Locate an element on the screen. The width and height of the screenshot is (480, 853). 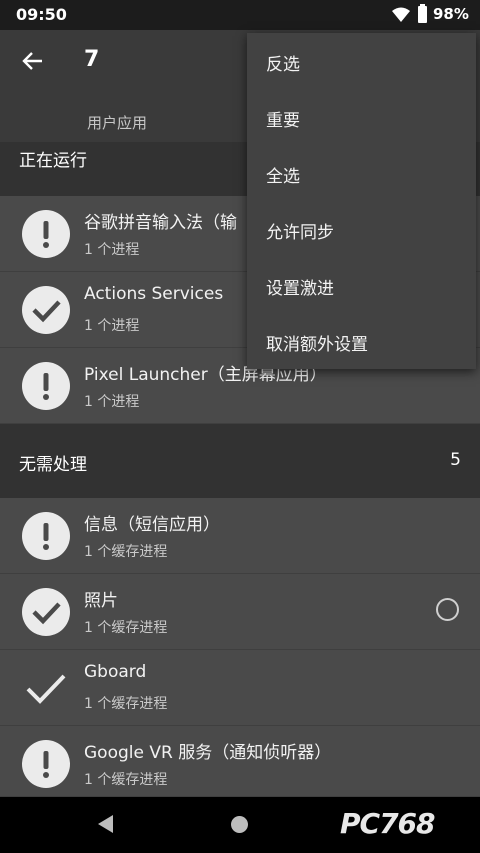
section-title: 无需处理 is located at coordinates (53, 465).